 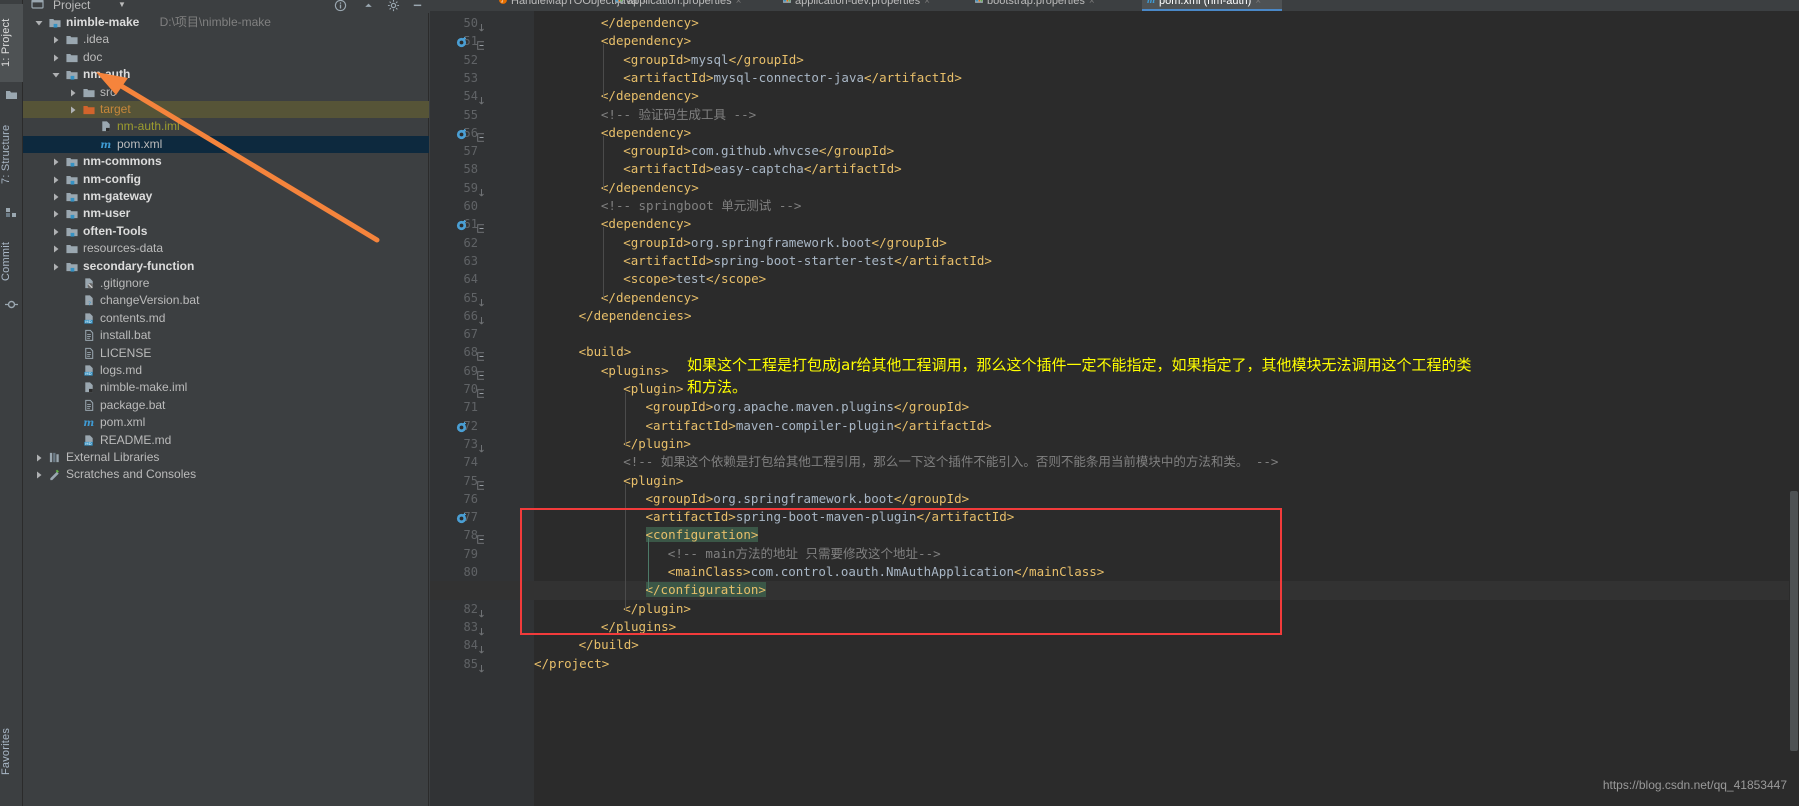 I want to click on tree-node-doc: doc, so click(x=226, y=57).